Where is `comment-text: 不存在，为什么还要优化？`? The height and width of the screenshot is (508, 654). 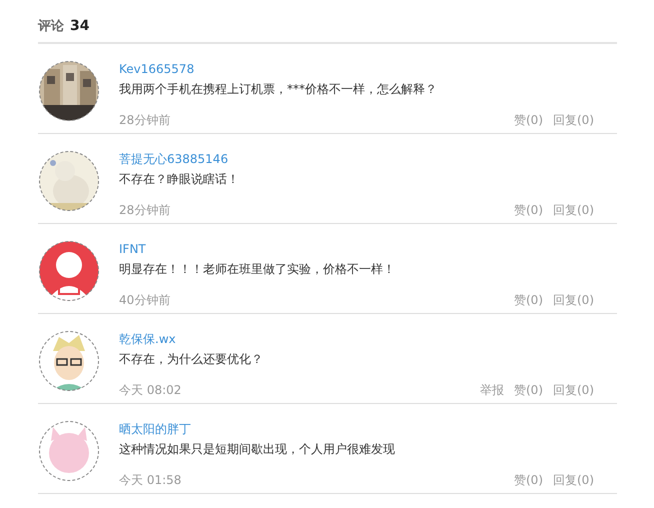
comment-text: 不存在，为什么还要优化？ is located at coordinates (191, 359).